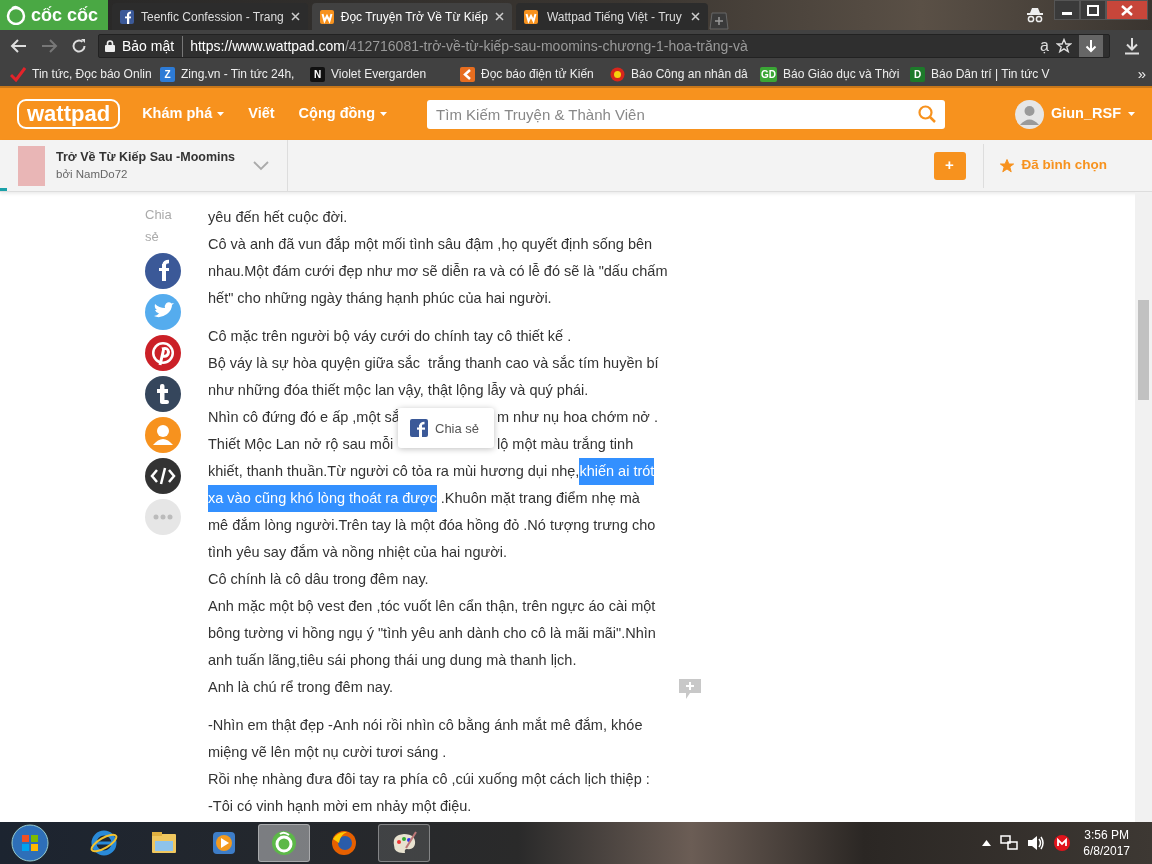  I want to click on volume-icon, so click(1036, 843).